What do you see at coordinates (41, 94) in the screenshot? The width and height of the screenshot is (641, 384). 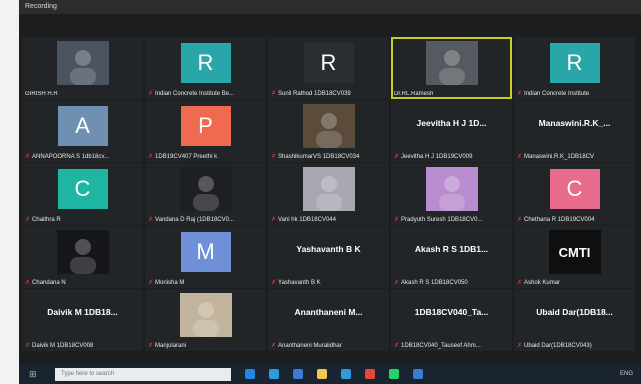 I see `participant-name: GIRISH H.R` at bounding box center [41, 94].